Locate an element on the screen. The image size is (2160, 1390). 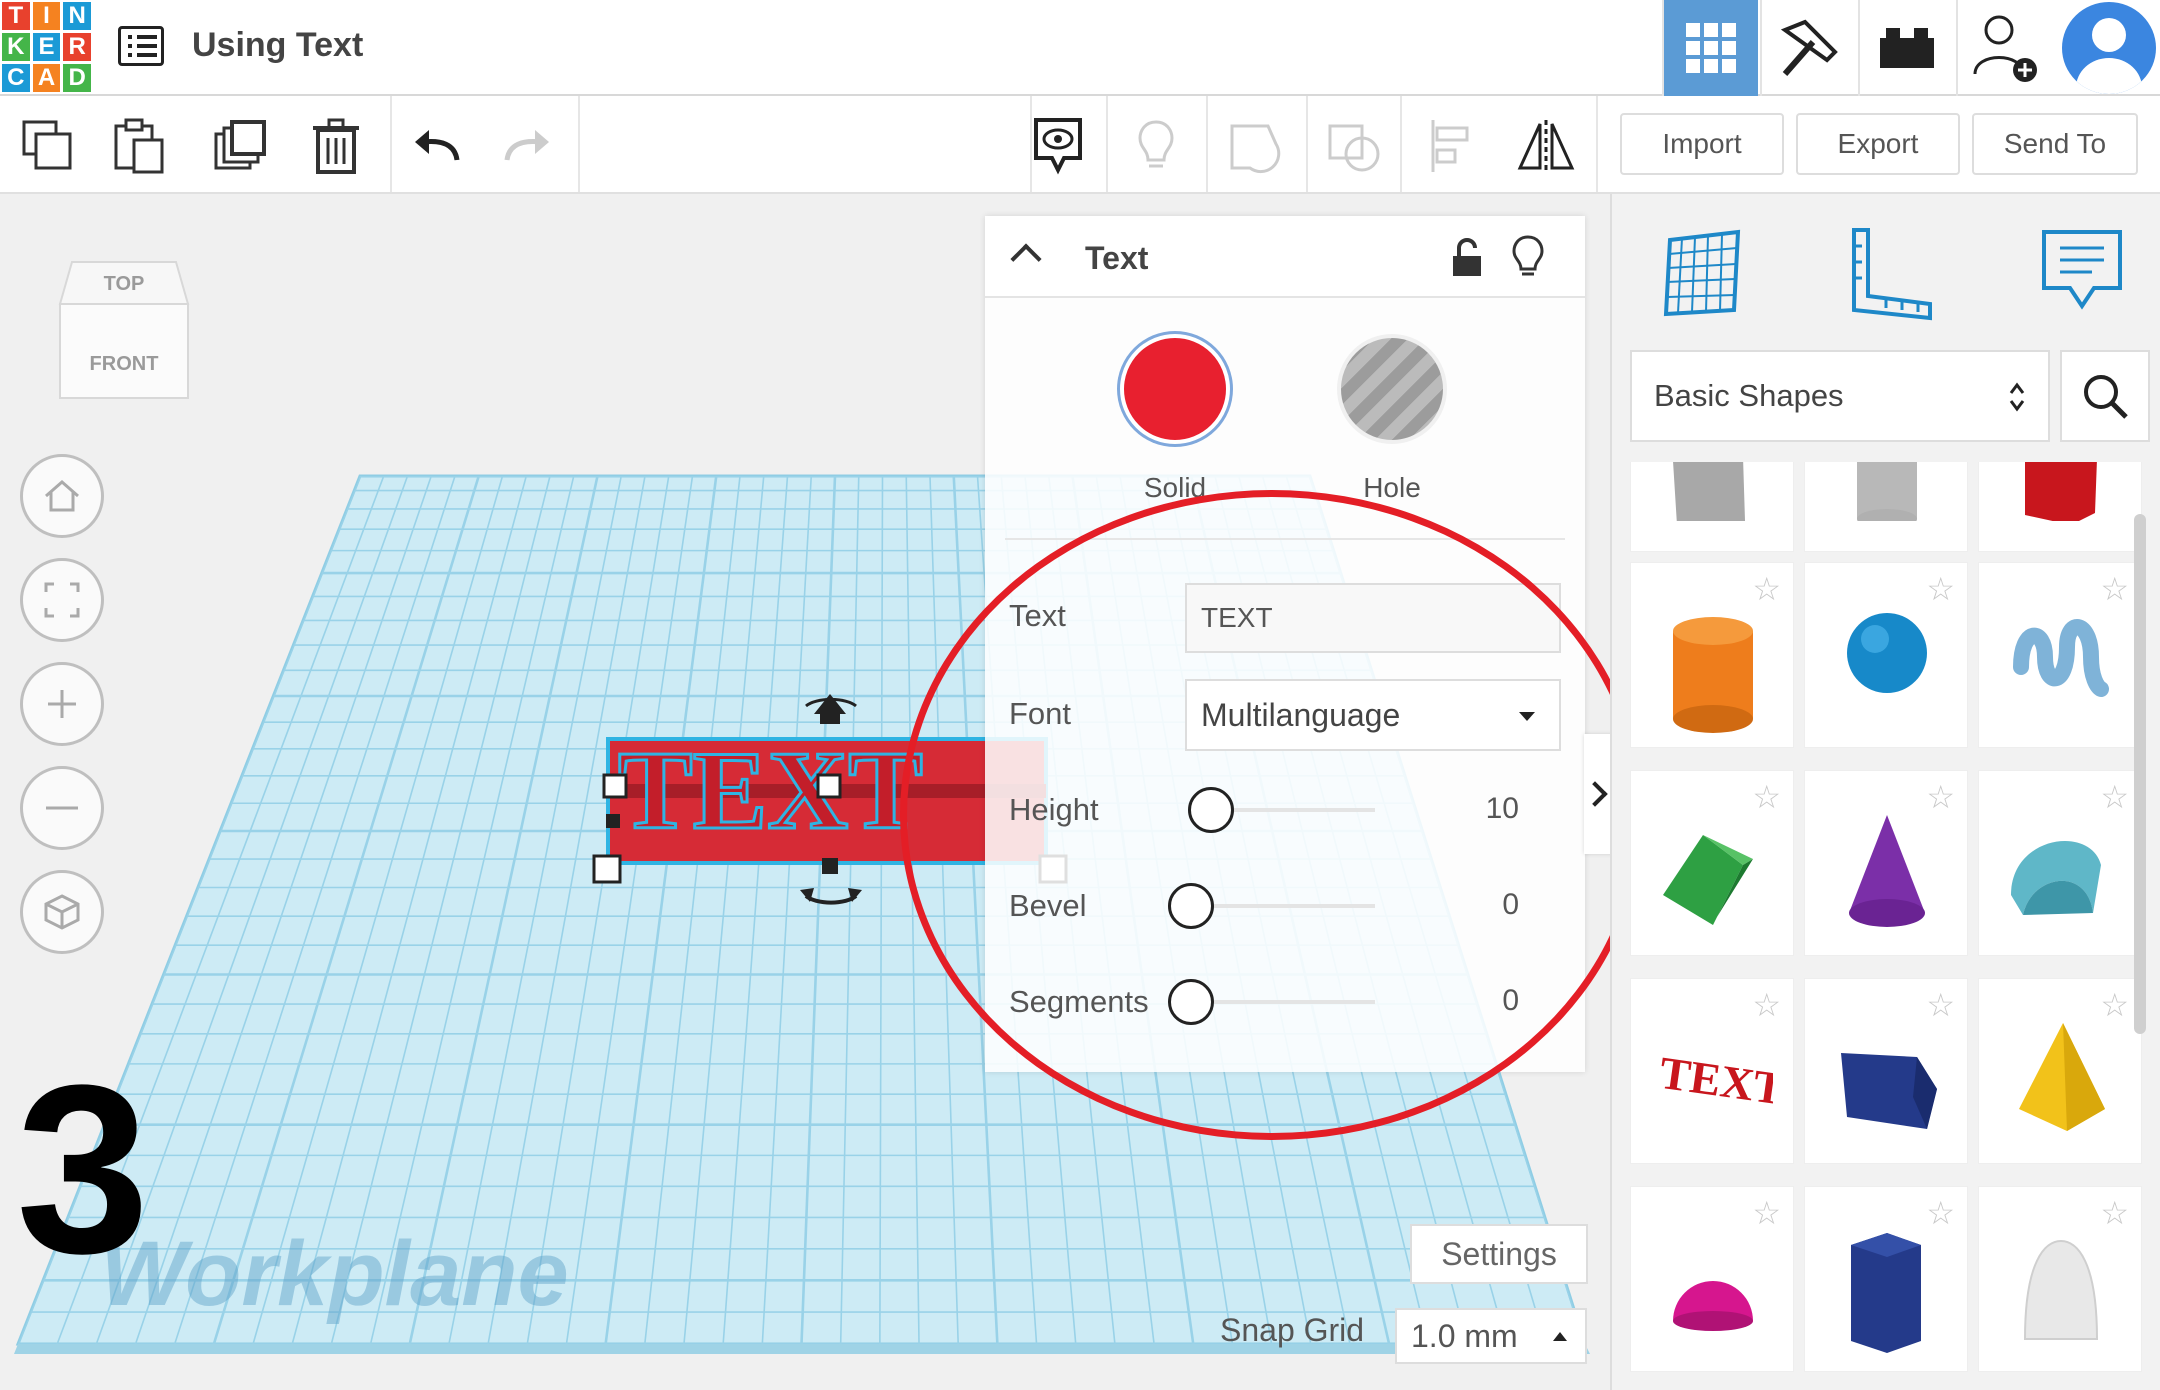
design-title: Using Text is located at coordinates (277, 45).